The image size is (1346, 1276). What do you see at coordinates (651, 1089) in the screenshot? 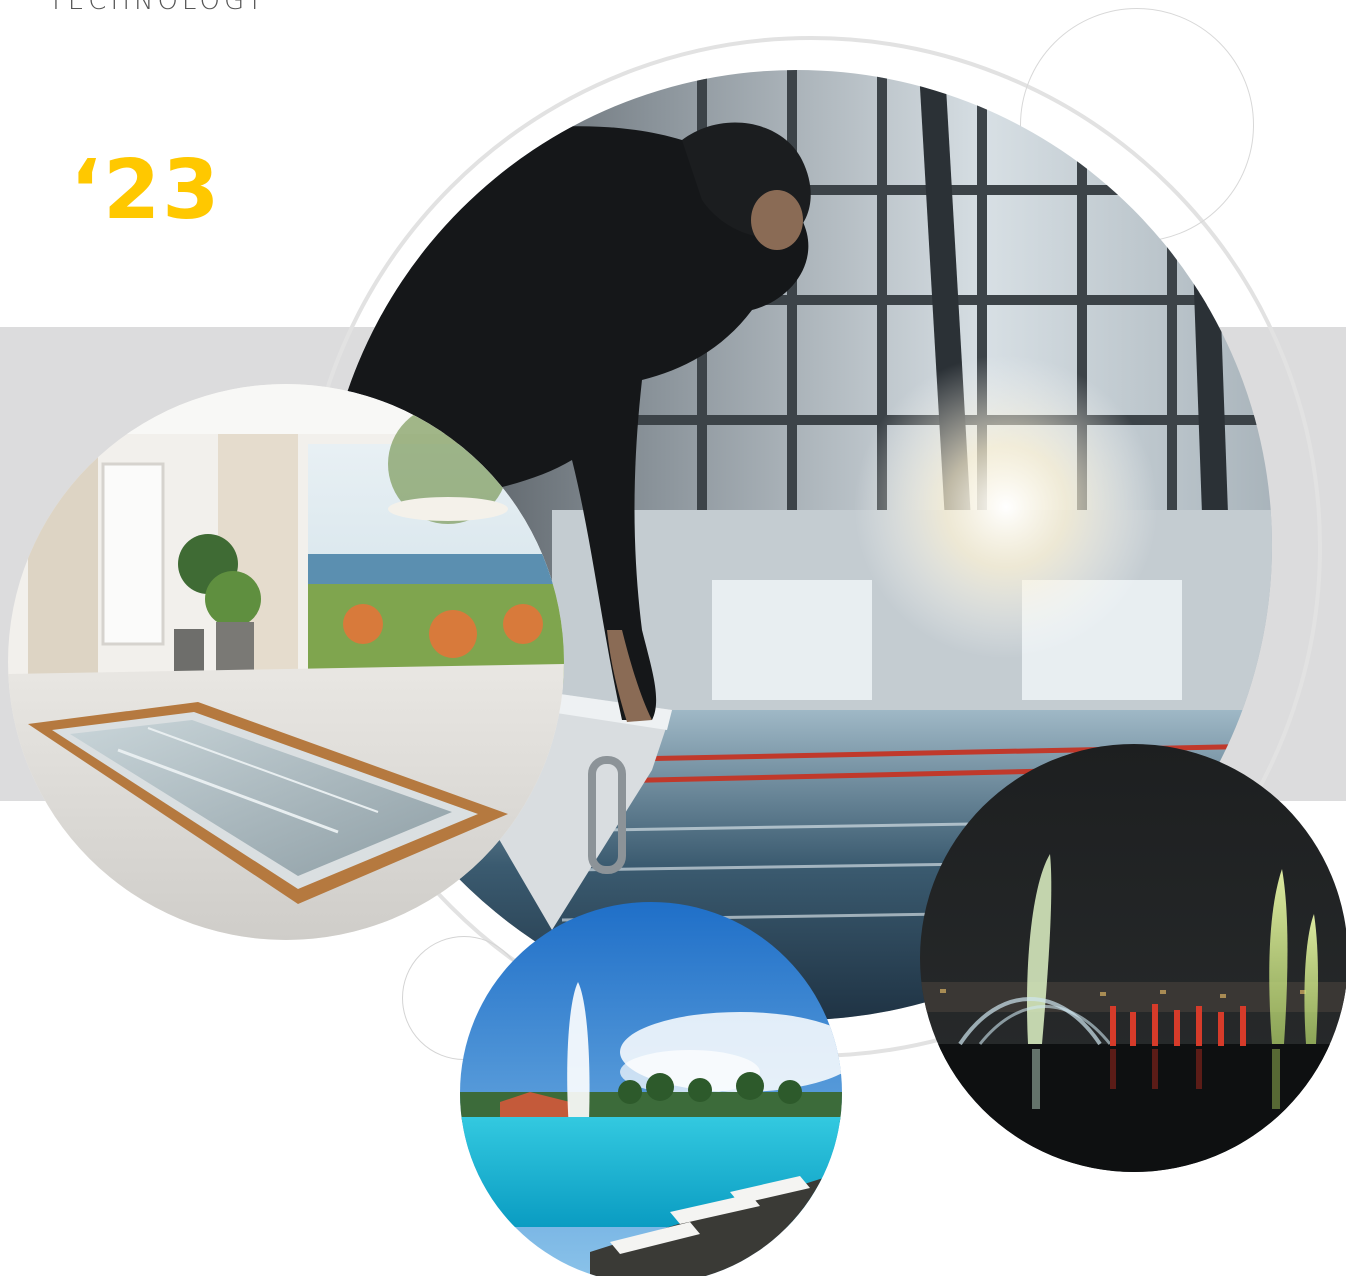
I see `resort-pool-fountain-photo` at bounding box center [651, 1089].